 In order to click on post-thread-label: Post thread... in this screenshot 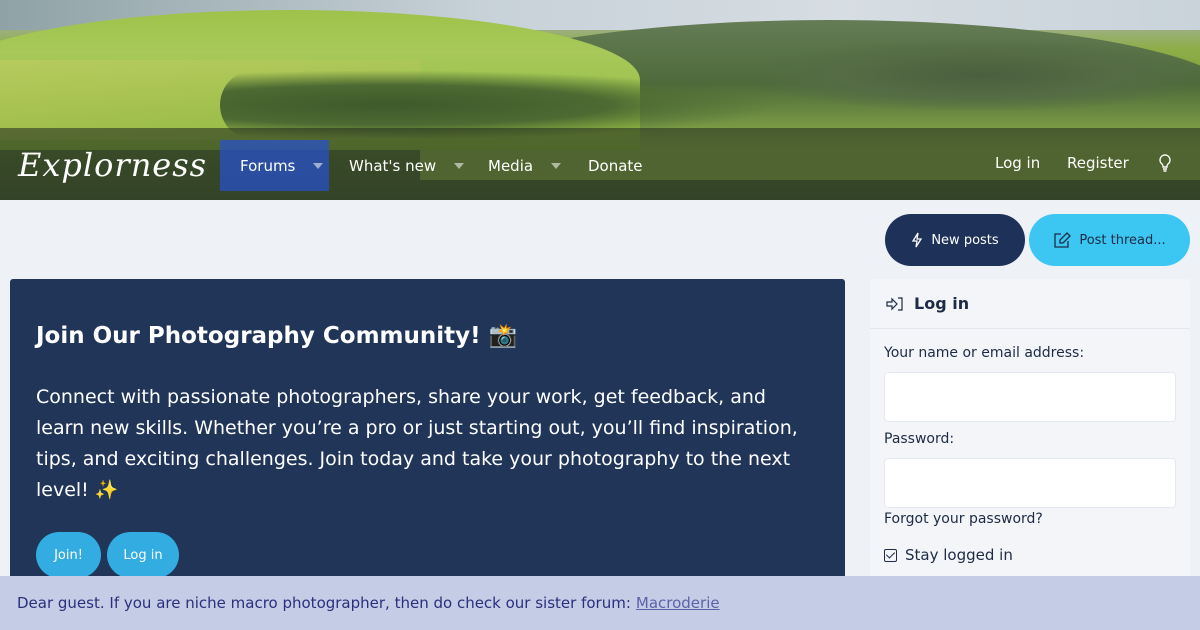, I will do `click(1122, 240)`.